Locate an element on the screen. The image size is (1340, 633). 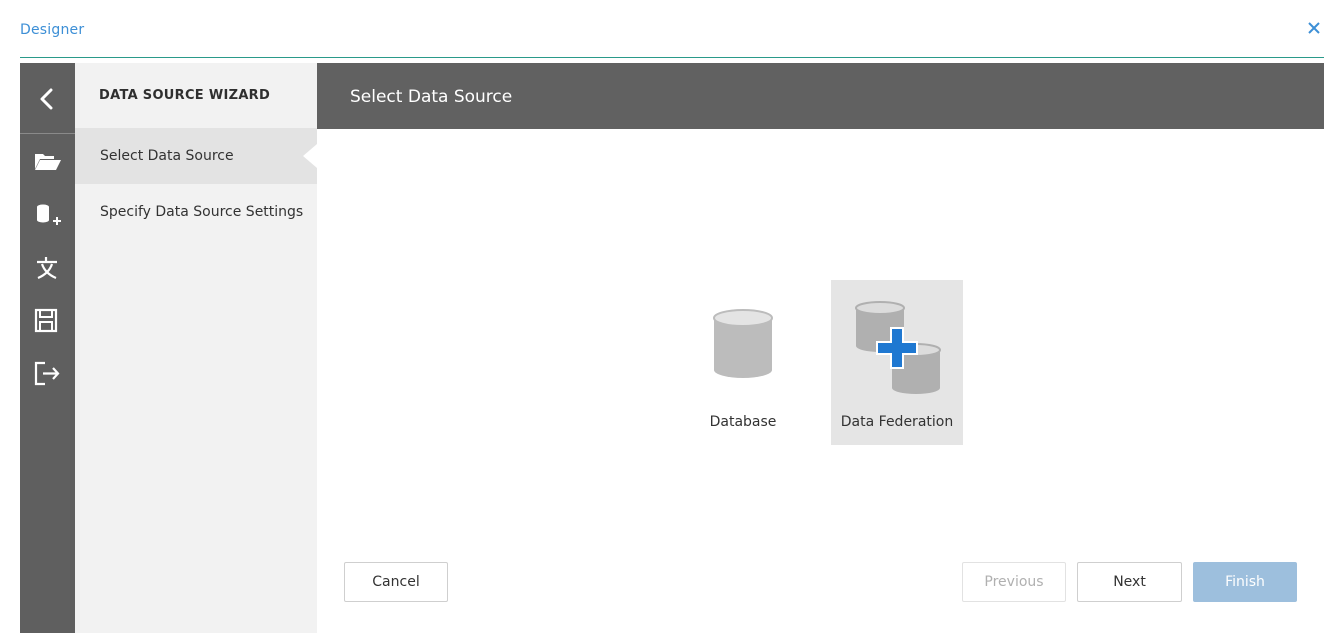
step-specify-data-source-settings: Specify Data Source Settings is located at coordinates (196, 212).